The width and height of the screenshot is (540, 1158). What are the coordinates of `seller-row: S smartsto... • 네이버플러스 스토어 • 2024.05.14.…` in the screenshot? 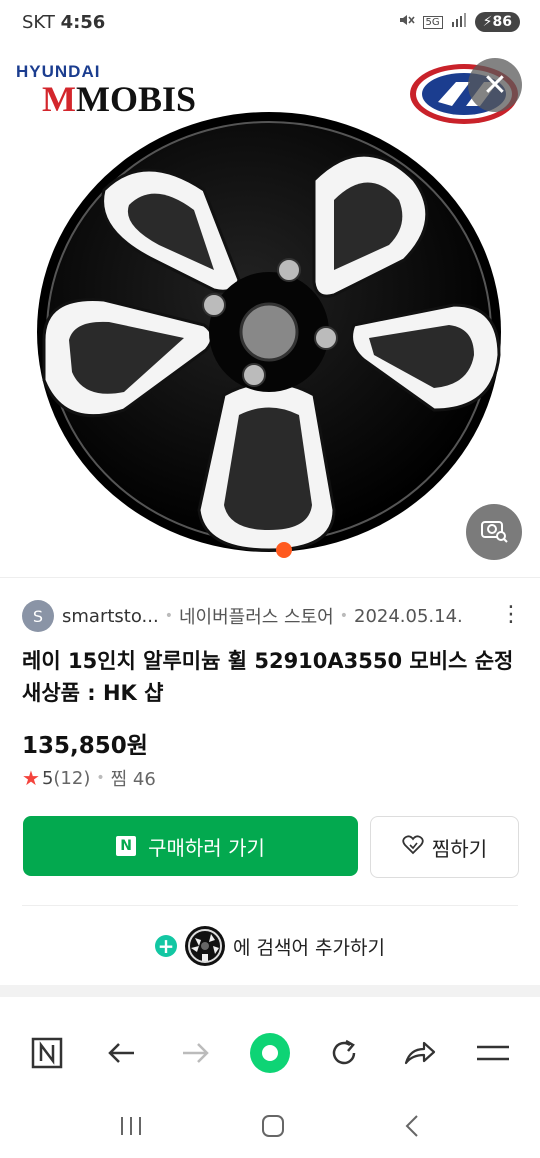 It's located at (272, 616).